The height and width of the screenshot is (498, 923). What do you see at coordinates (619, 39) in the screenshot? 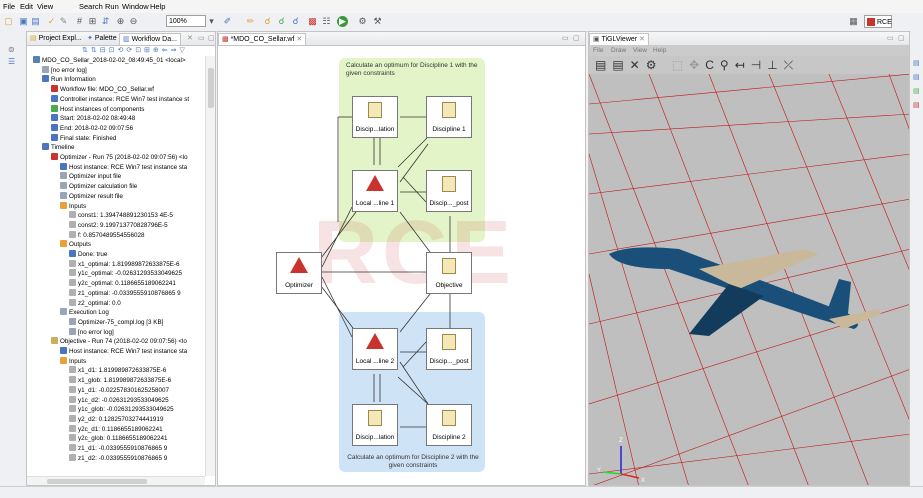
I see `tab-tigl-viewer: ▣ TiGLViewer ✕` at bounding box center [619, 39].